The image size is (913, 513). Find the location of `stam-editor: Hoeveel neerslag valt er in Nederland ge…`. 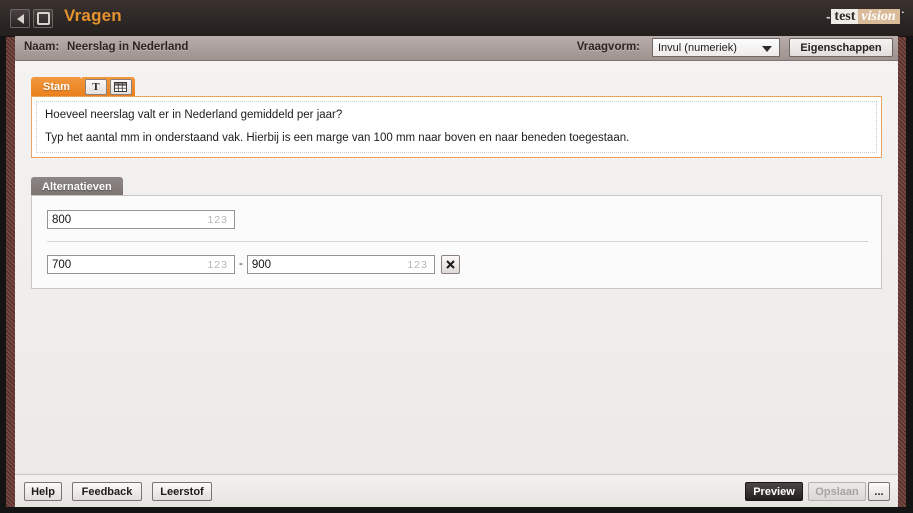

stam-editor: Hoeveel neerslag valt er in Nederland ge… is located at coordinates (456, 127).